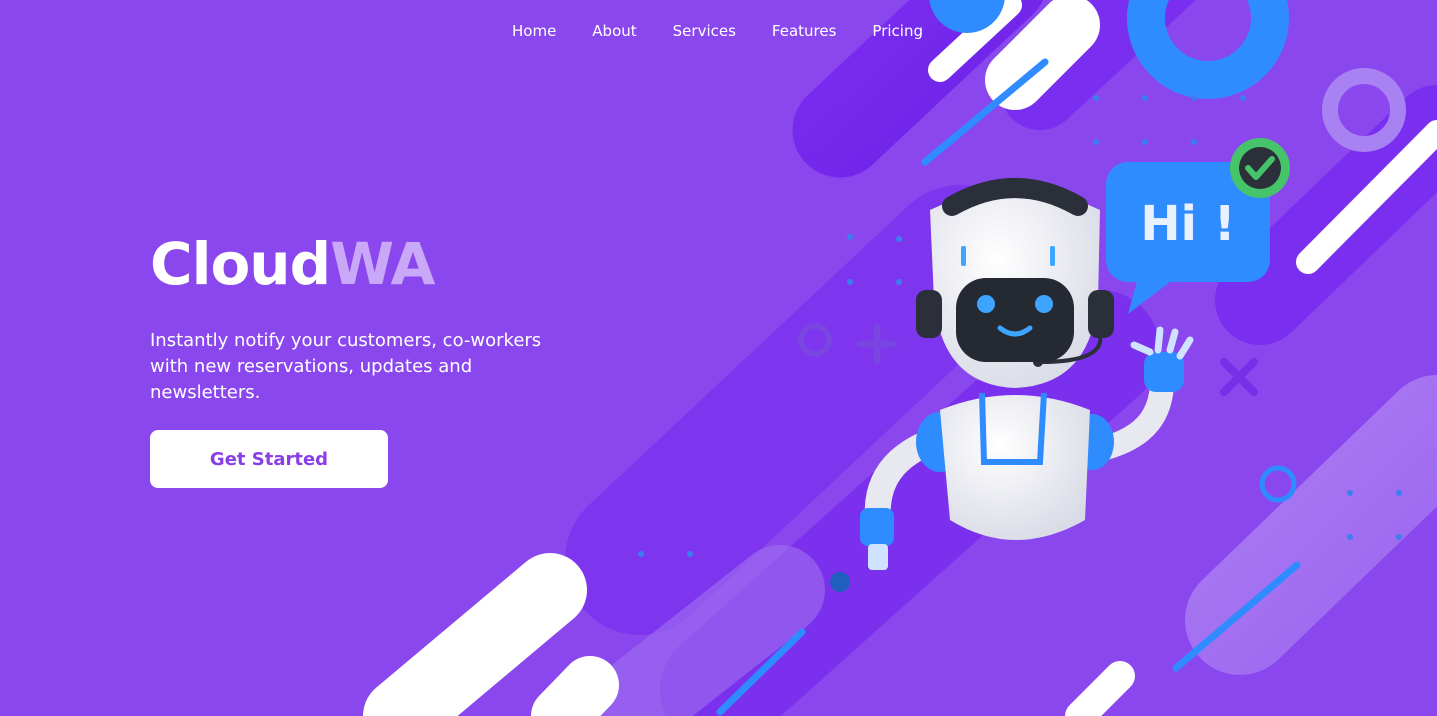 Image resolution: width=1437 pixels, height=716 pixels. Describe the element at coordinates (614, 31) in the screenshot. I see `nav-about: About` at that location.